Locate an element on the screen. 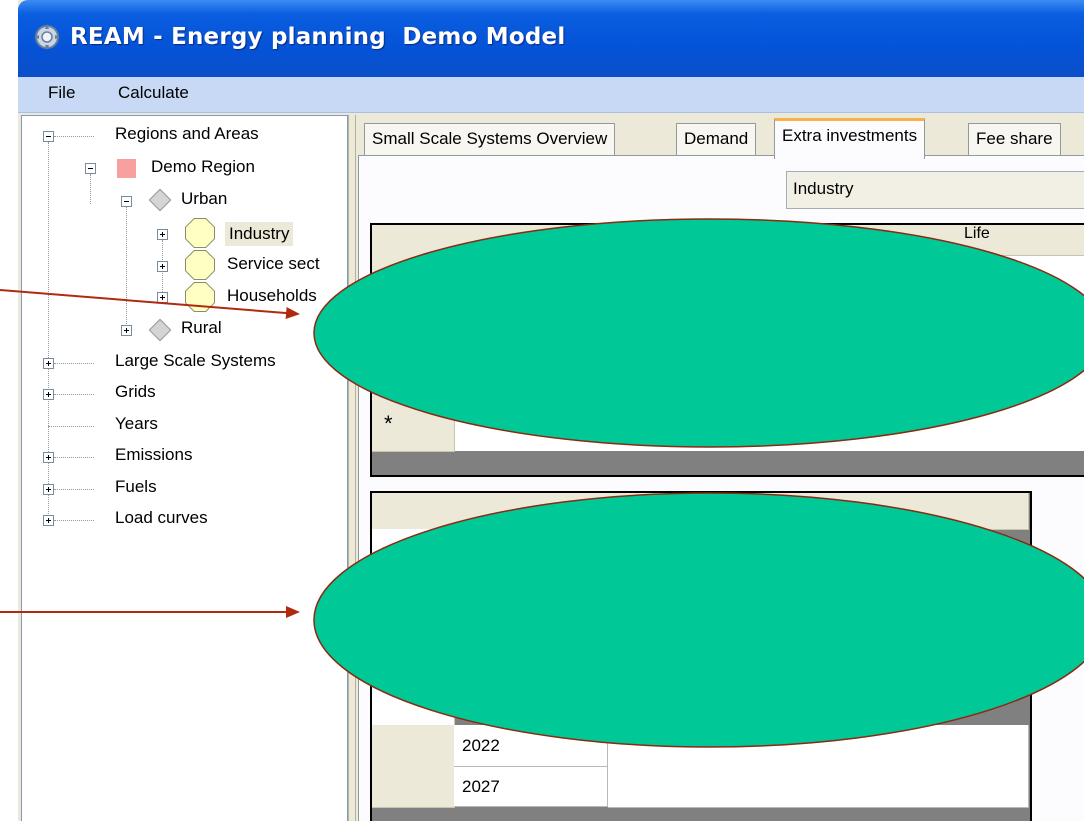  tab-extra-investments: Extra investments is located at coordinates (850, 138).